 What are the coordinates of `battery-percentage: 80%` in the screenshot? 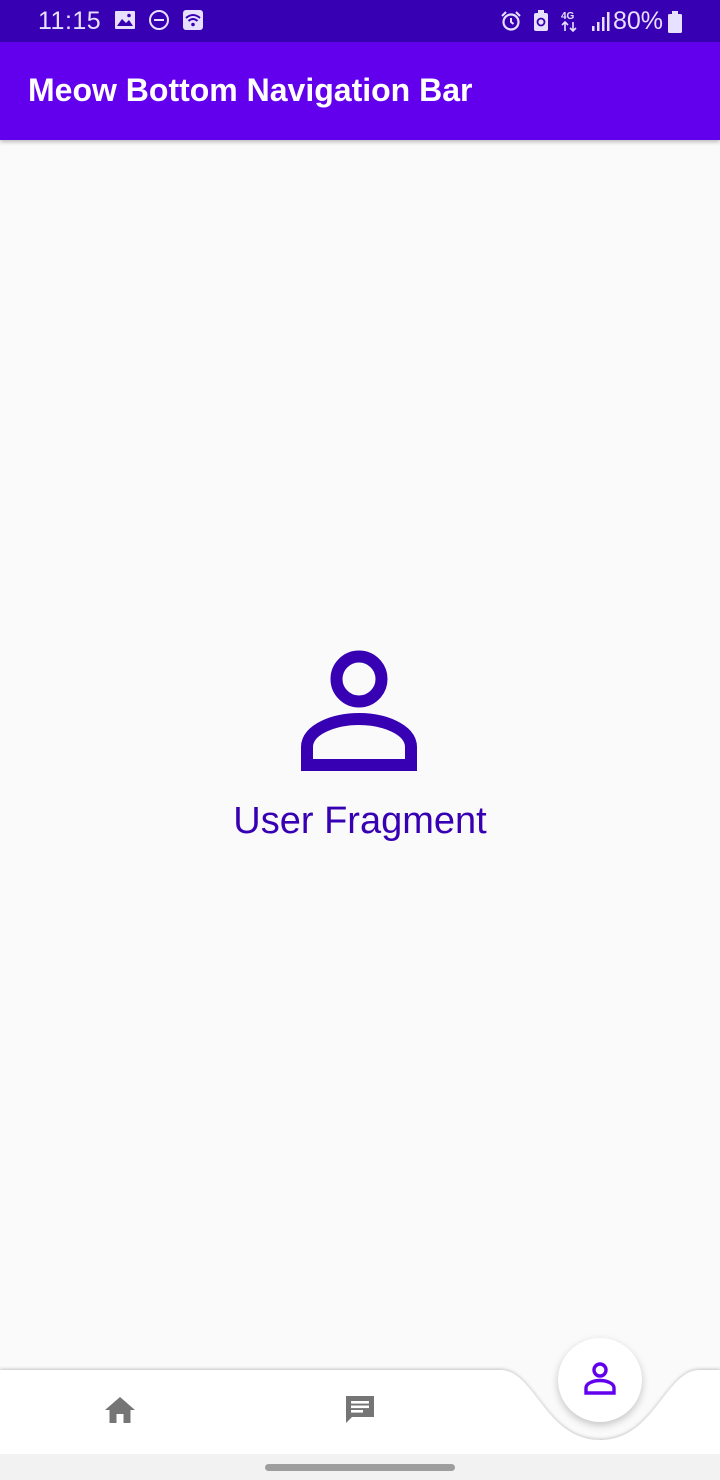 It's located at (638, 21).